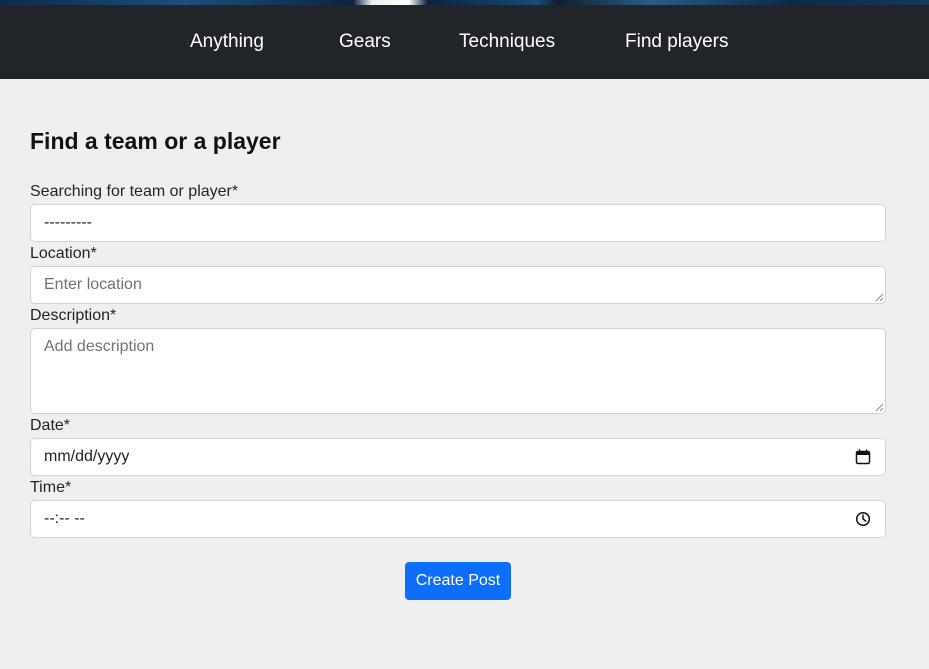 The width and height of the screenshot is (929, 669). What do you see at coordinates (458, 223) in the screenshot?
I see `search-type-select: ---------` at bounding box center [458, 223].